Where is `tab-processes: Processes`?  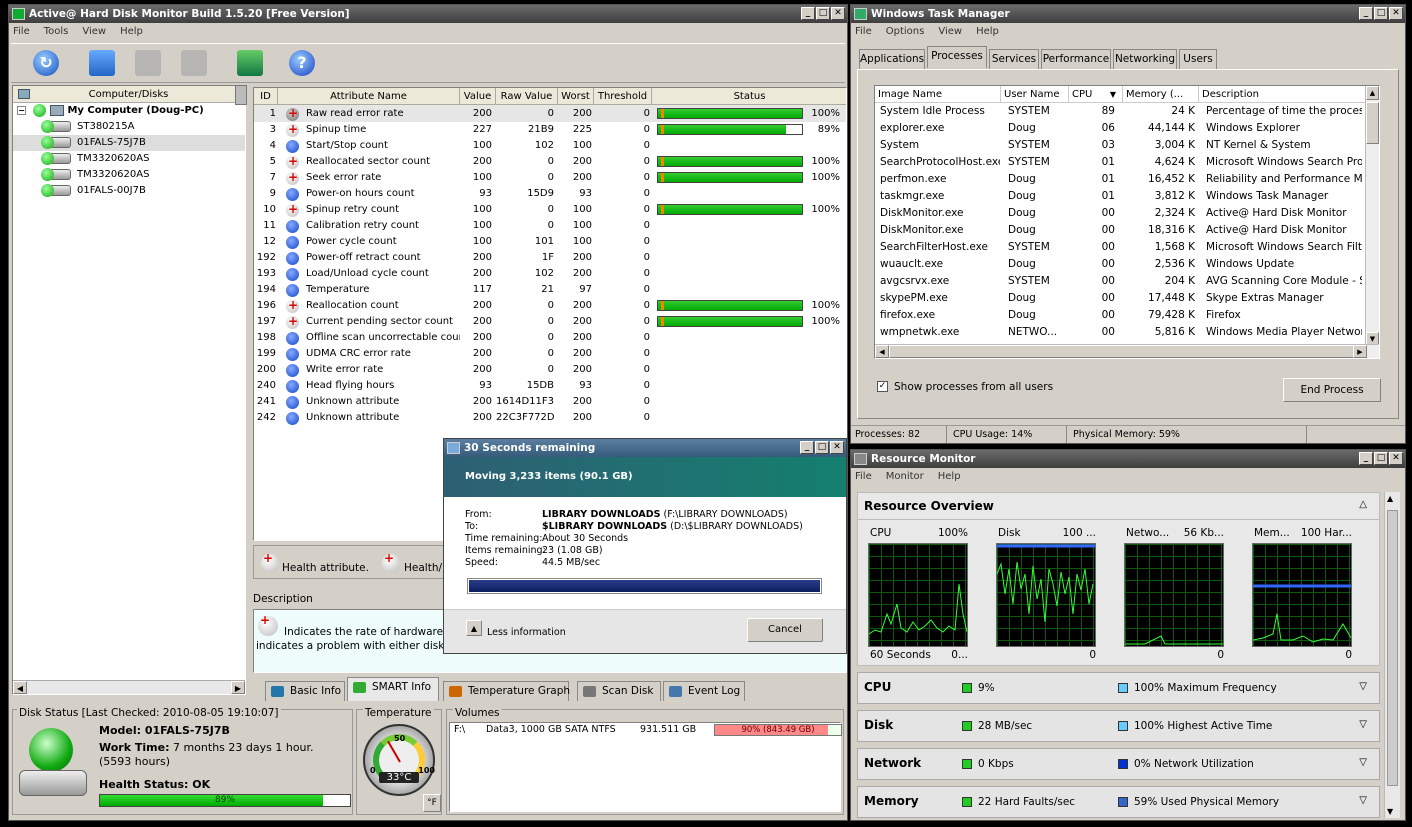 tab-processes: Processes is located at coordinates (957, 57).